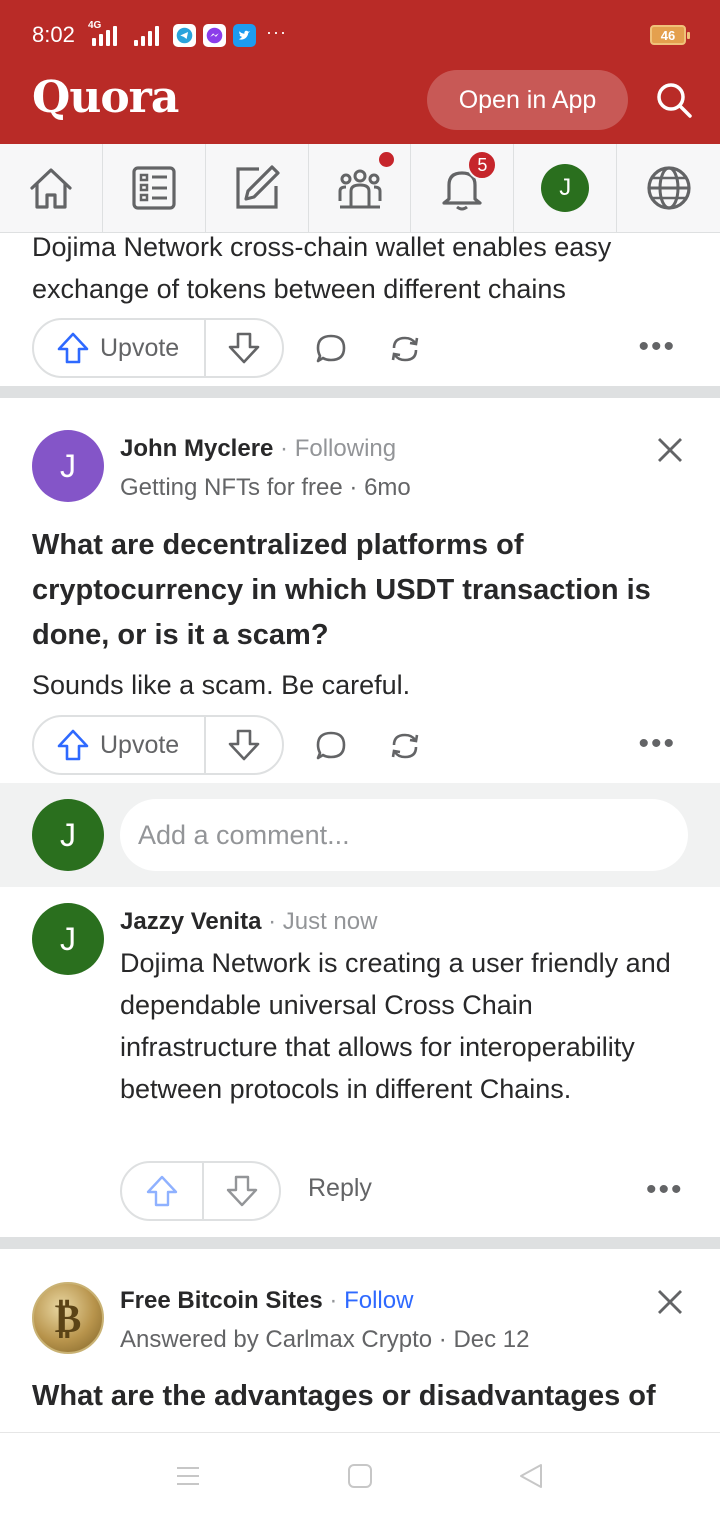 Image resolution: width=720 pixels, height=1520 pixels. Describe the element at coordinates (378, 1300) in the screenshot. I see `follow-button: Follow` at that location.